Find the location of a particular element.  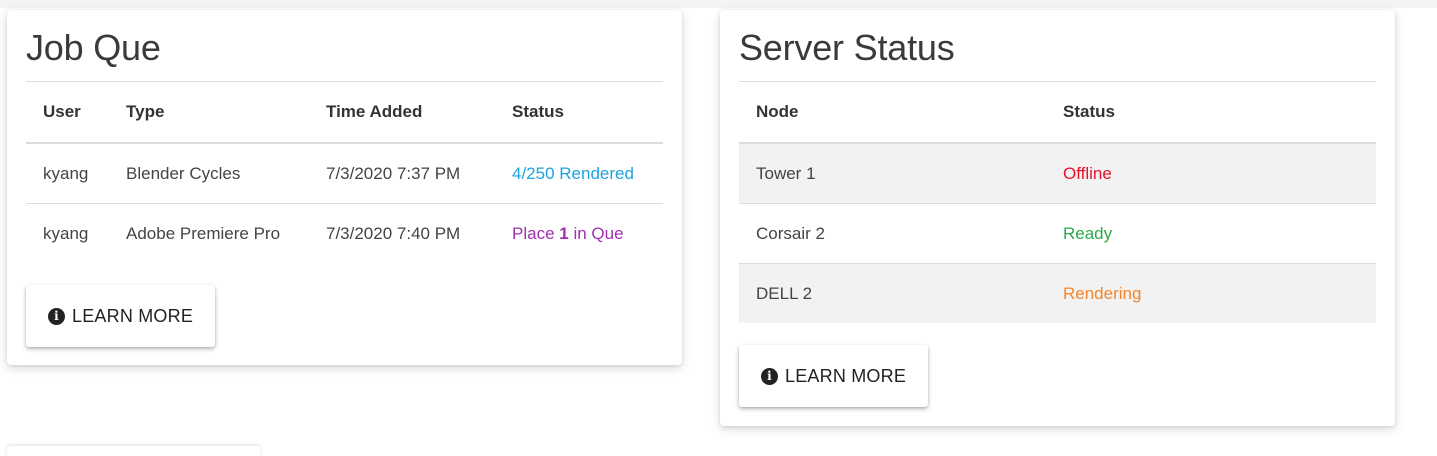

server-status-value: Ready is located at coordinates (1211, 233).